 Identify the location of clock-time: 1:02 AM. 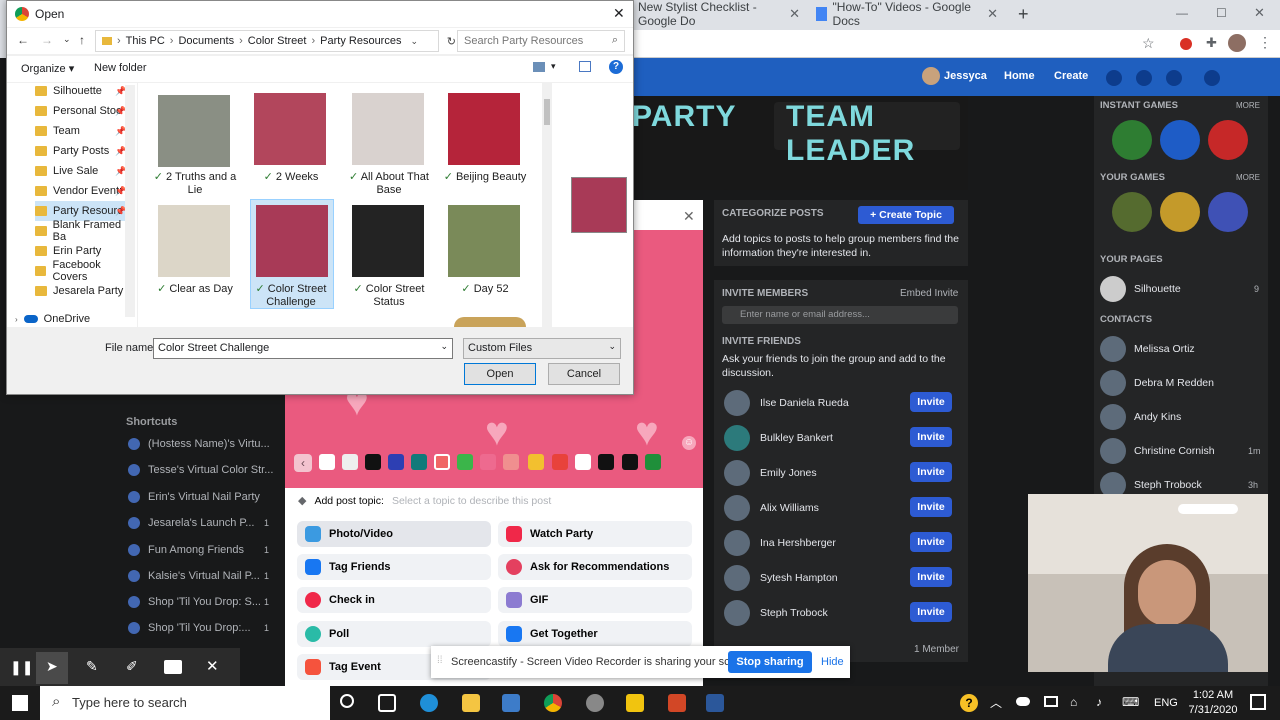
(1213, 695).